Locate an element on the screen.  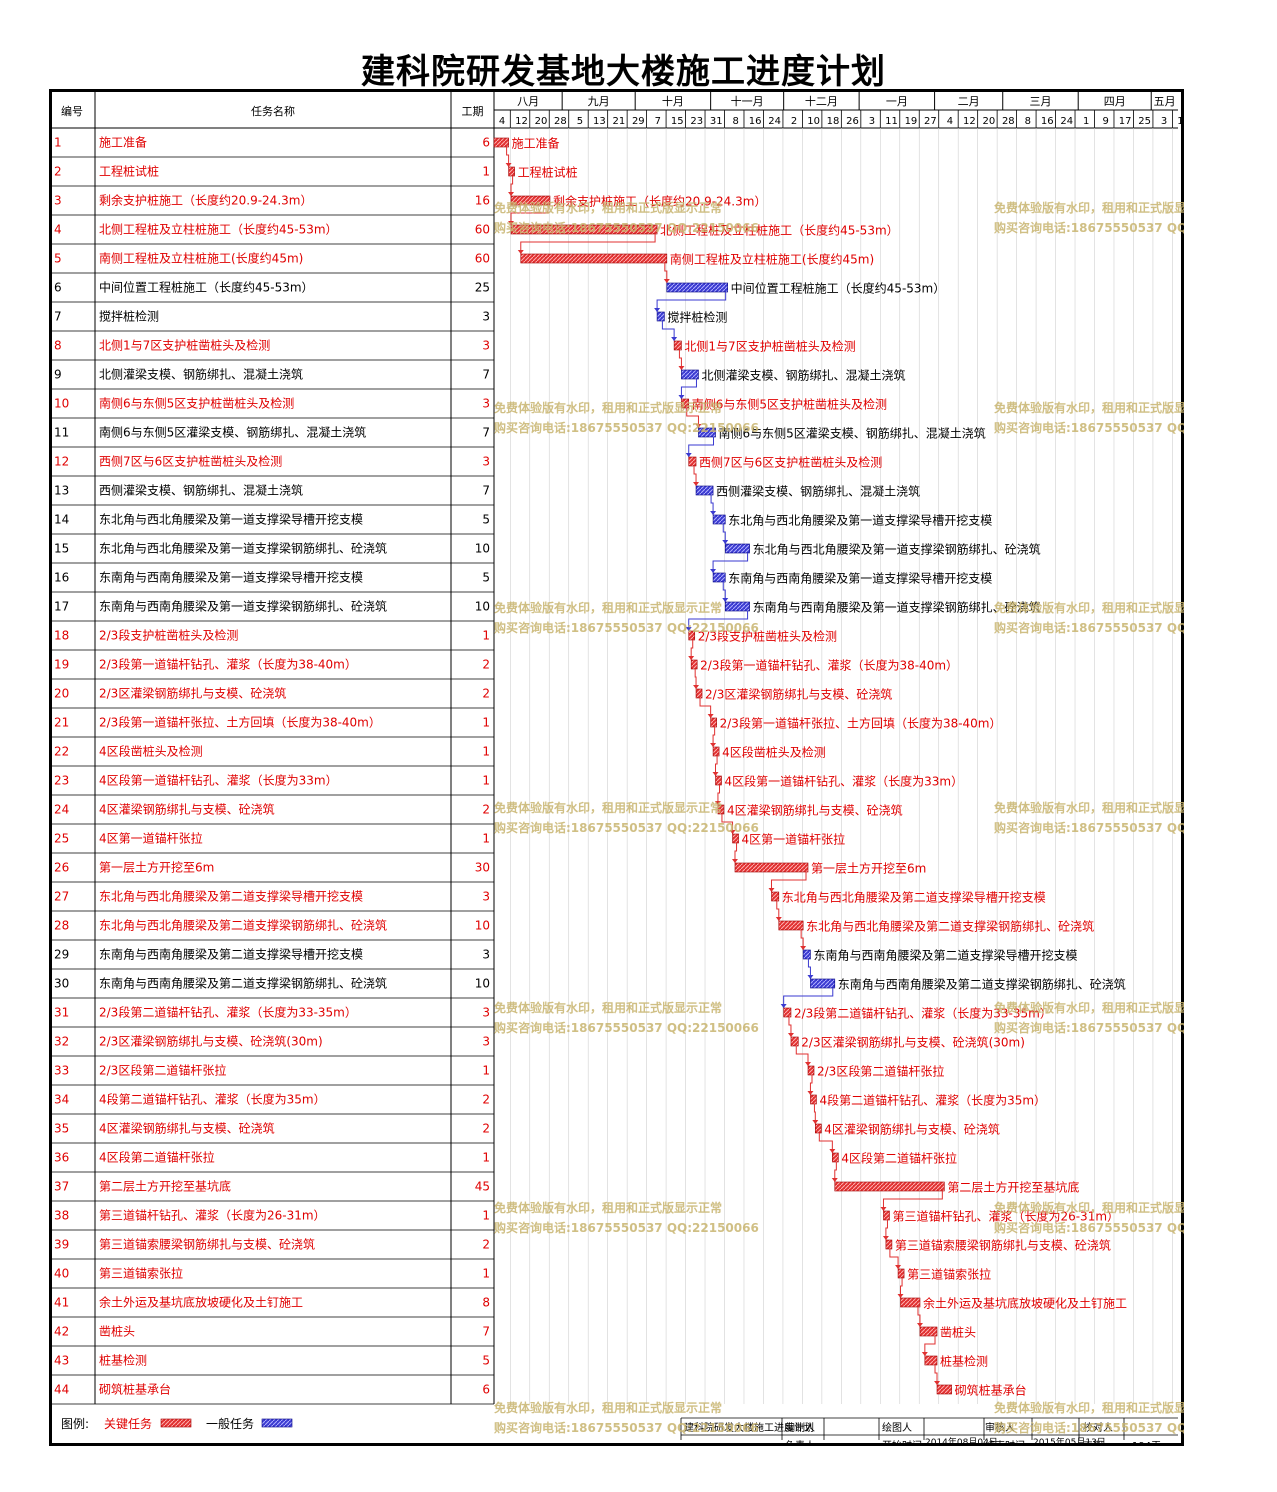
task-id: 32 is located at coordinates (61, 1042).